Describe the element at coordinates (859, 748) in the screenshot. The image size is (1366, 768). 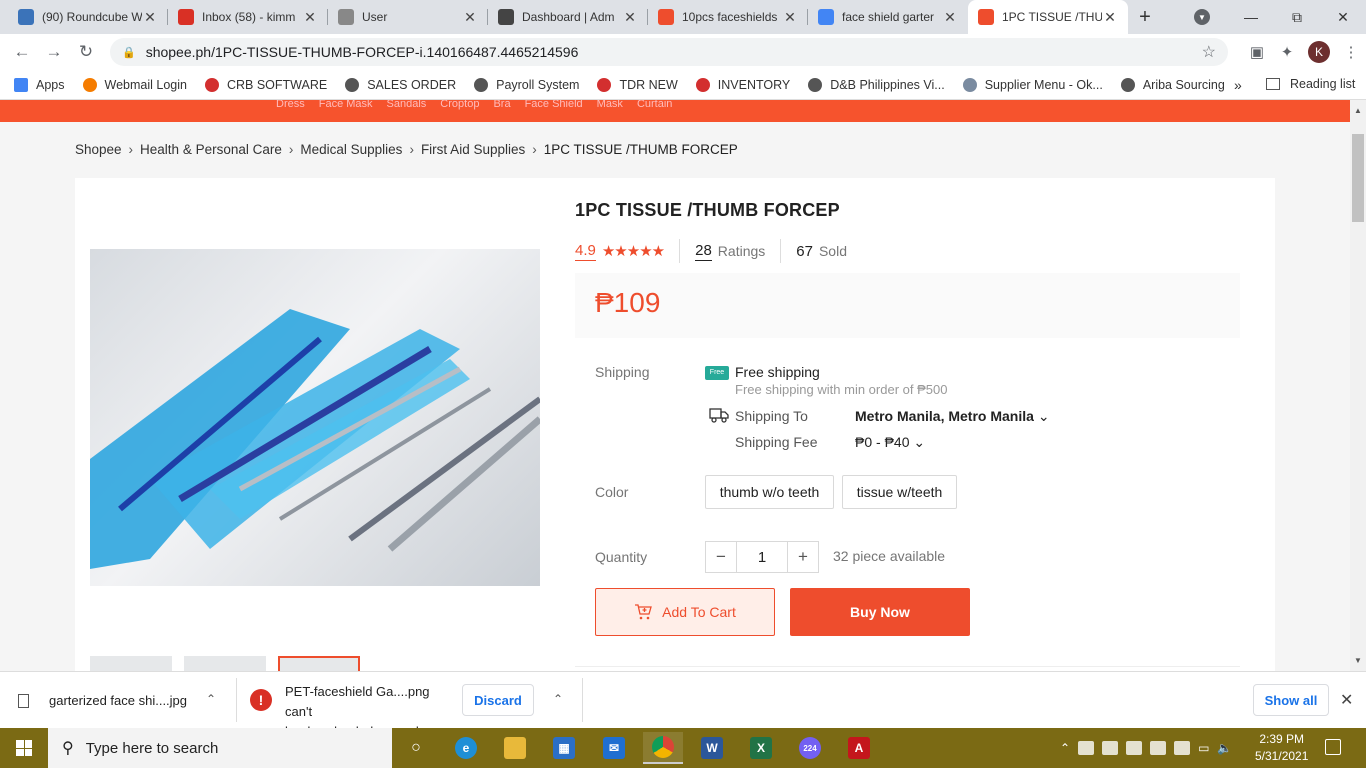
I see `acrobat-icon: A` at that location.